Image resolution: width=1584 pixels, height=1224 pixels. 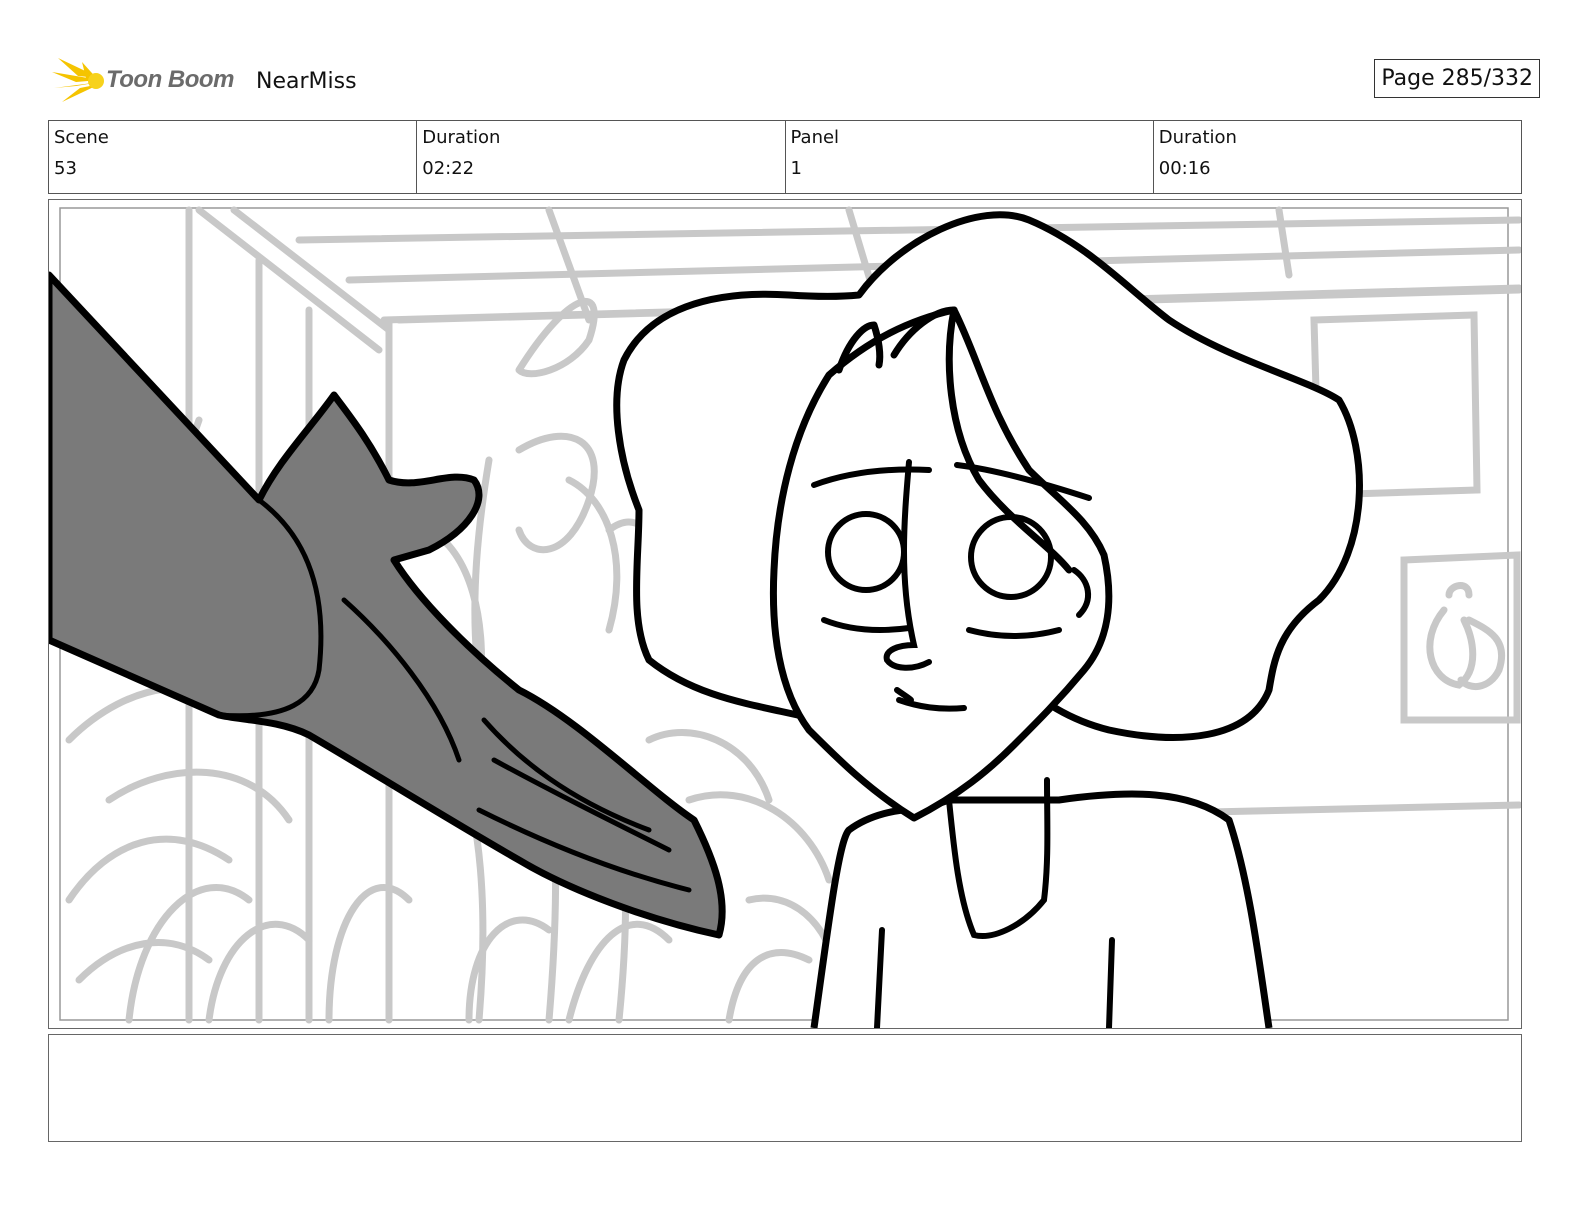 What do you see at coordinates (815, 137) in the screenshot?
I see `panel-label: Panel` at bounding box center [815, 137].